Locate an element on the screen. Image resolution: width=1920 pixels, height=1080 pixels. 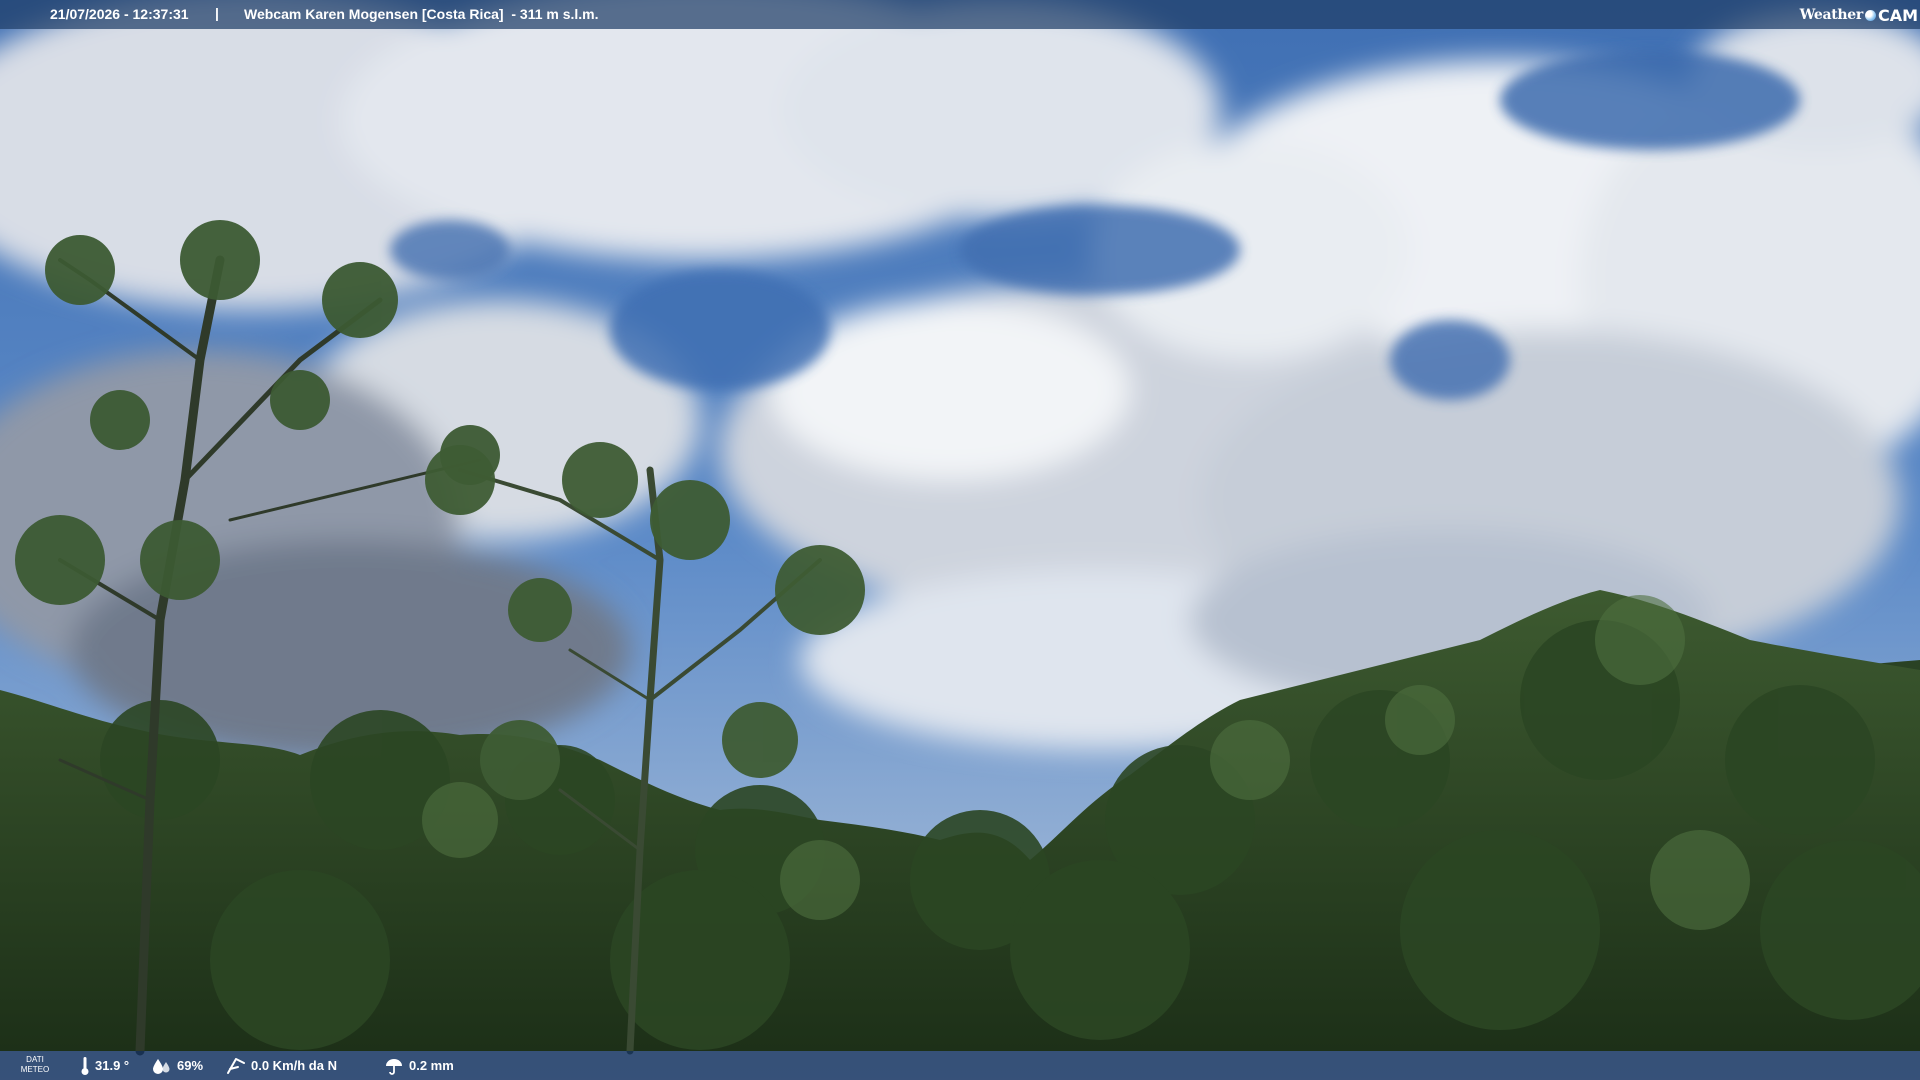
humidity-value: 69% is located at coordinates (190, 1065).